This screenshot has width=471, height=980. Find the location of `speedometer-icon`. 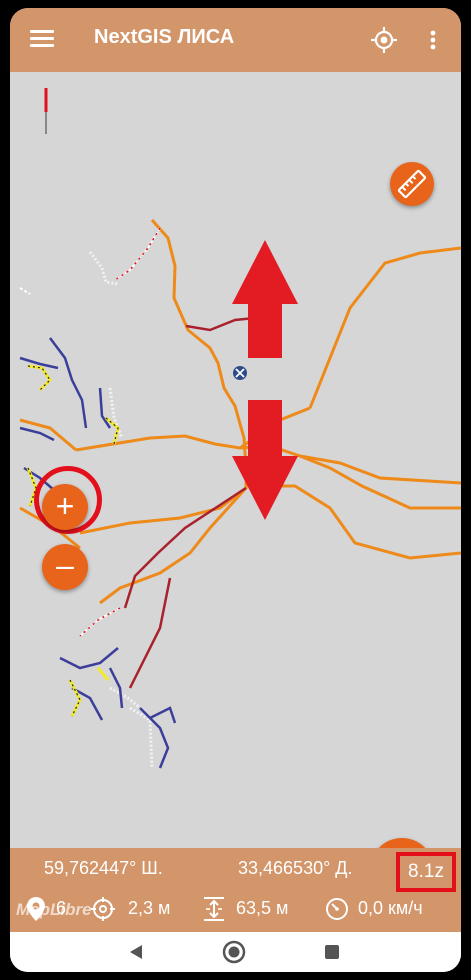

speedometer-icon is located at coordinates (337, 909).